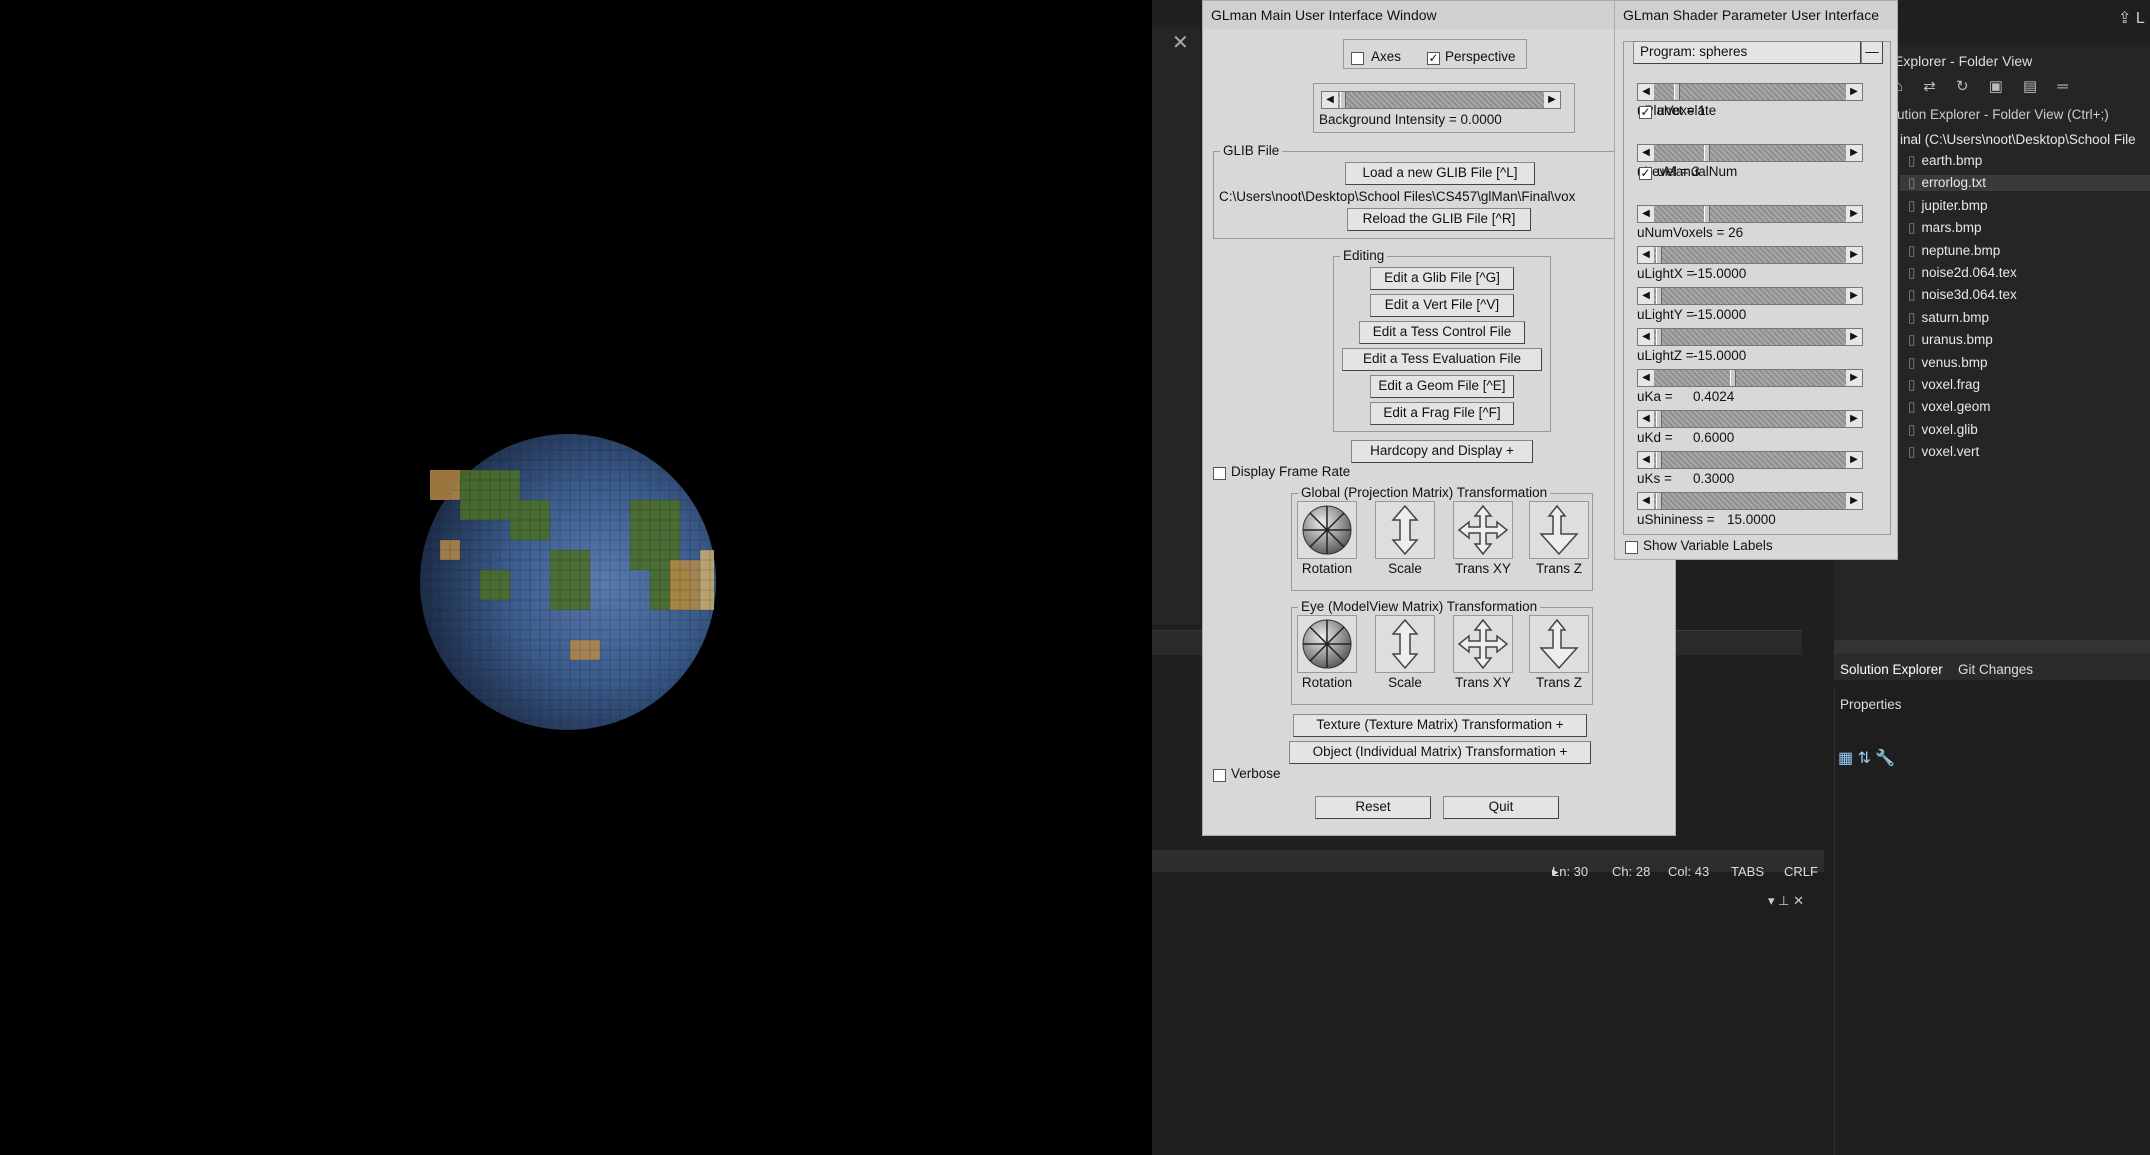 The height and width of the screenshot is (1155, 2150). I want to click on edit-button-0: Edit a Glib File [^G], so click(1442, 278).